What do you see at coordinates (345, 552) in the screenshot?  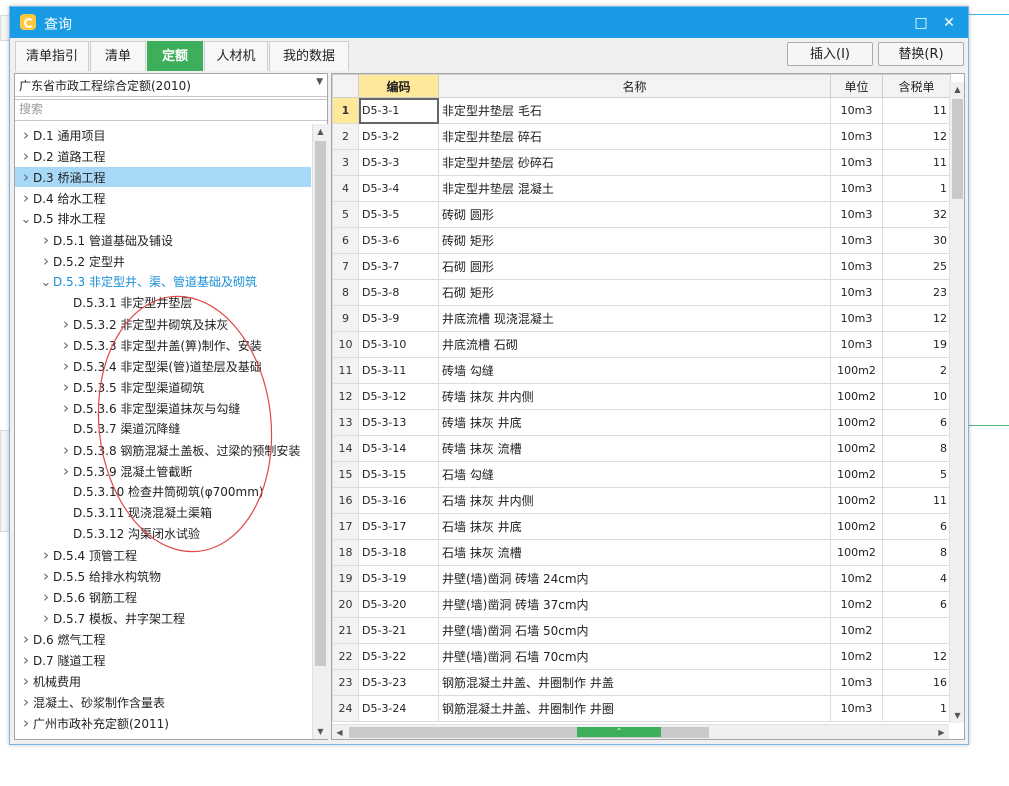 I see `row-number-cell: 18` at bounding box center [345, 552].